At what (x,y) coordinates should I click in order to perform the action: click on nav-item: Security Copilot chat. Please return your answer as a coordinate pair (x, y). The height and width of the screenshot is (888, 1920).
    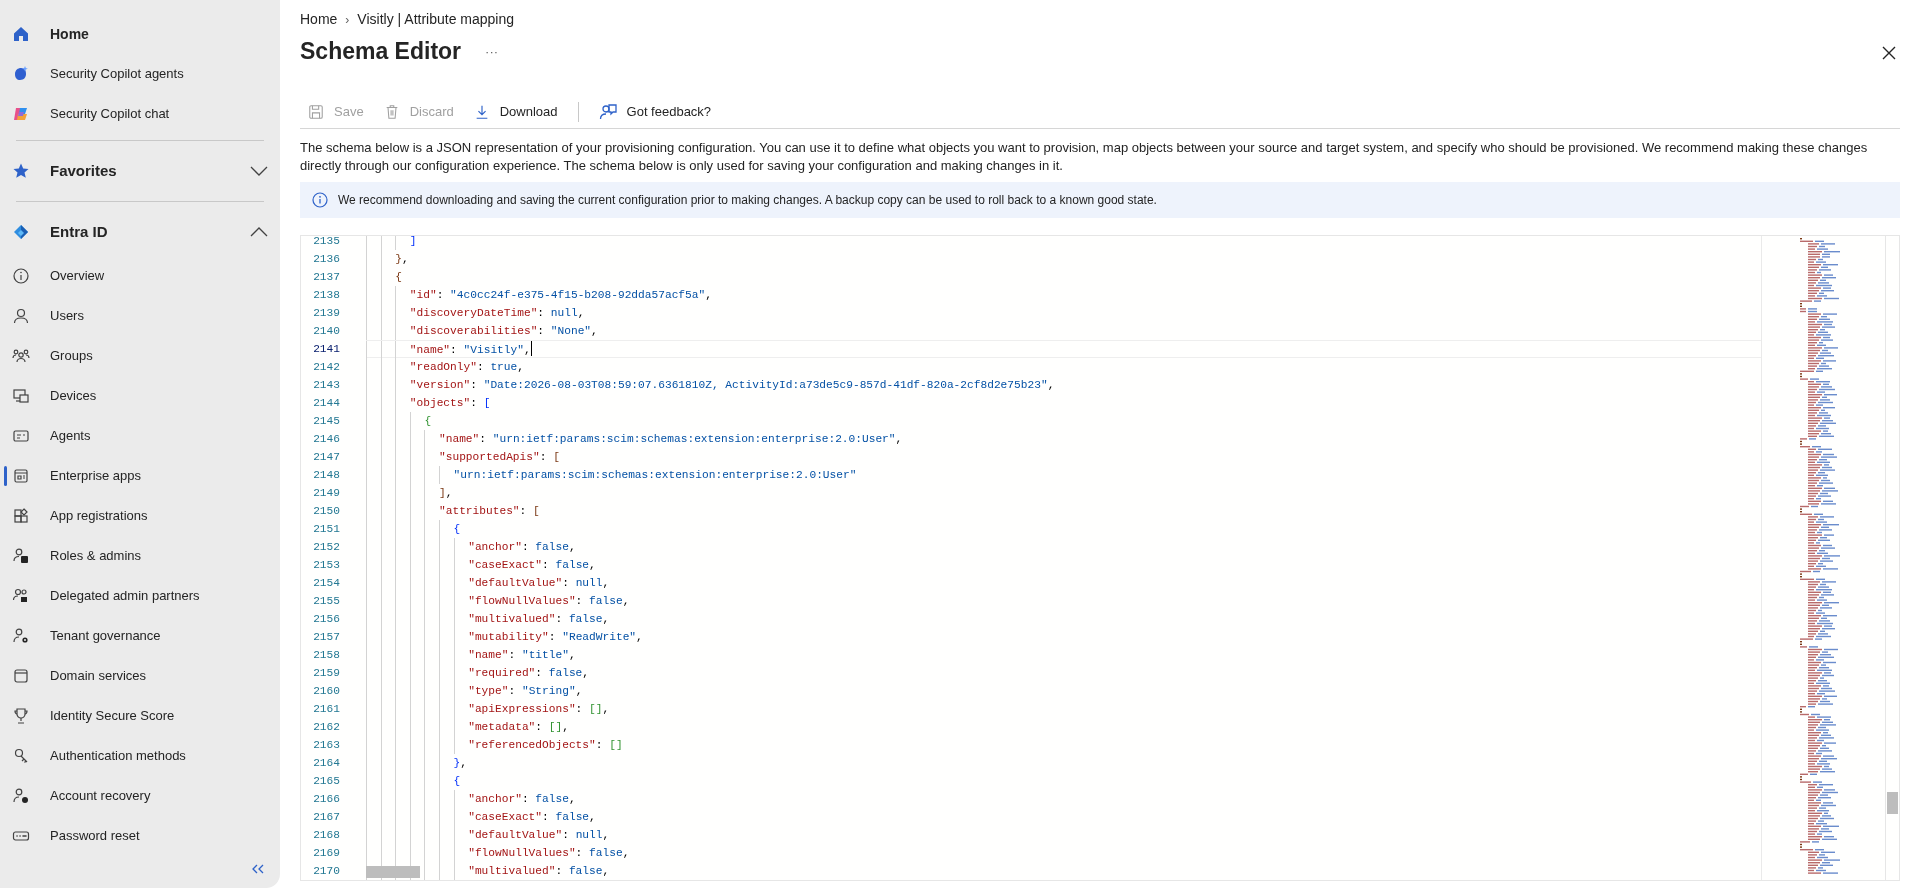
    Looking at the image, I should click on (140, 114).